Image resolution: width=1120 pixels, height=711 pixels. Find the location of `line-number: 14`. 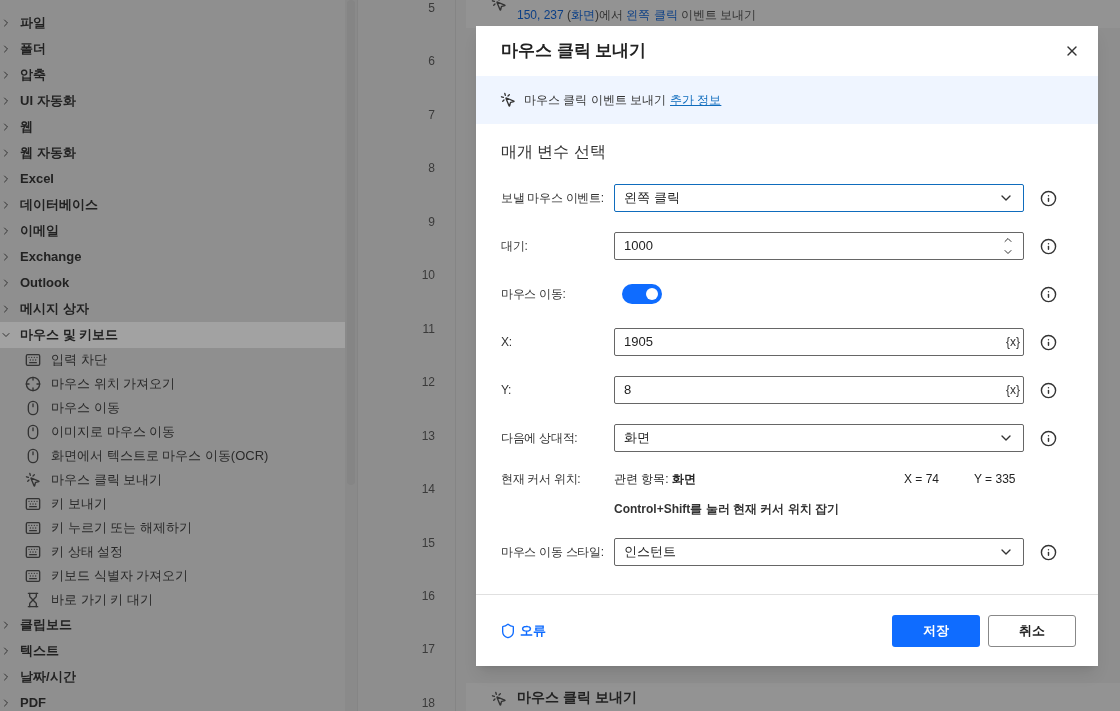

line-number: 14 is located at coordinates (428, 489).